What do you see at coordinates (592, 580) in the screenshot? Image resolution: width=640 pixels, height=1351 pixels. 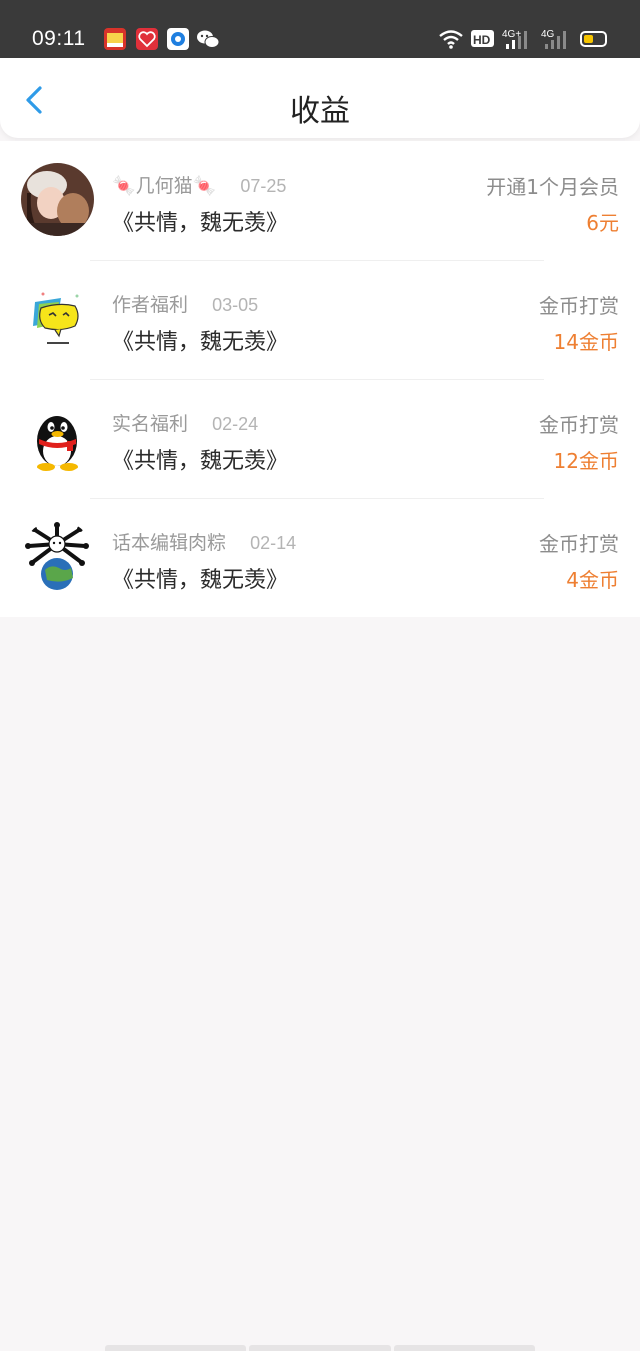 I see `earning-amount: 4金币` at bounding box center [592, 580].